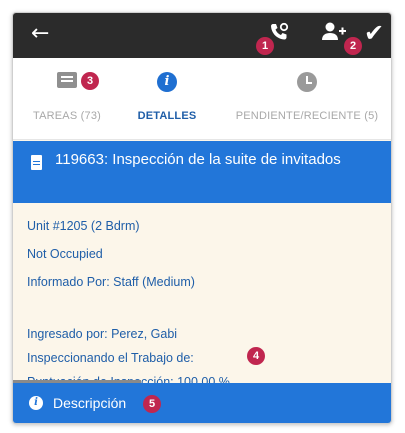 This screenshot has height=433, width=405. What do you see at coordinates (40, 34) in the screenshot?
I see `back-arrow-icon: ←` at bounding box center [40, 34].